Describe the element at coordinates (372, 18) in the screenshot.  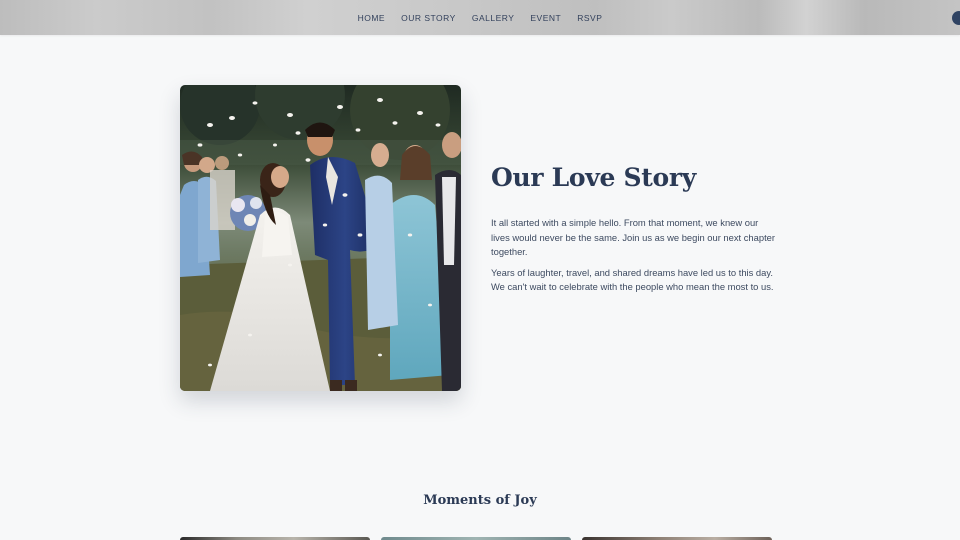
I see `nav-home-link: HOME` at that location.